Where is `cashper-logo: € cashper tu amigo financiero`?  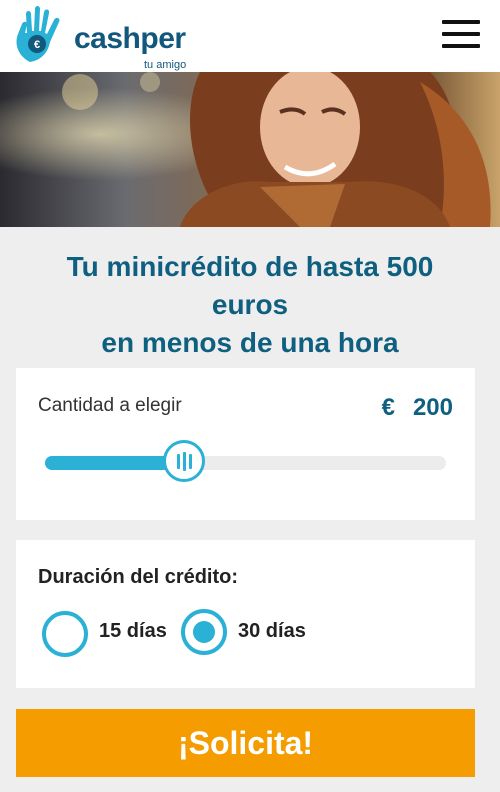
cashper-logo: € cashper tu amigo financiero is located at coordinates (122, 44).